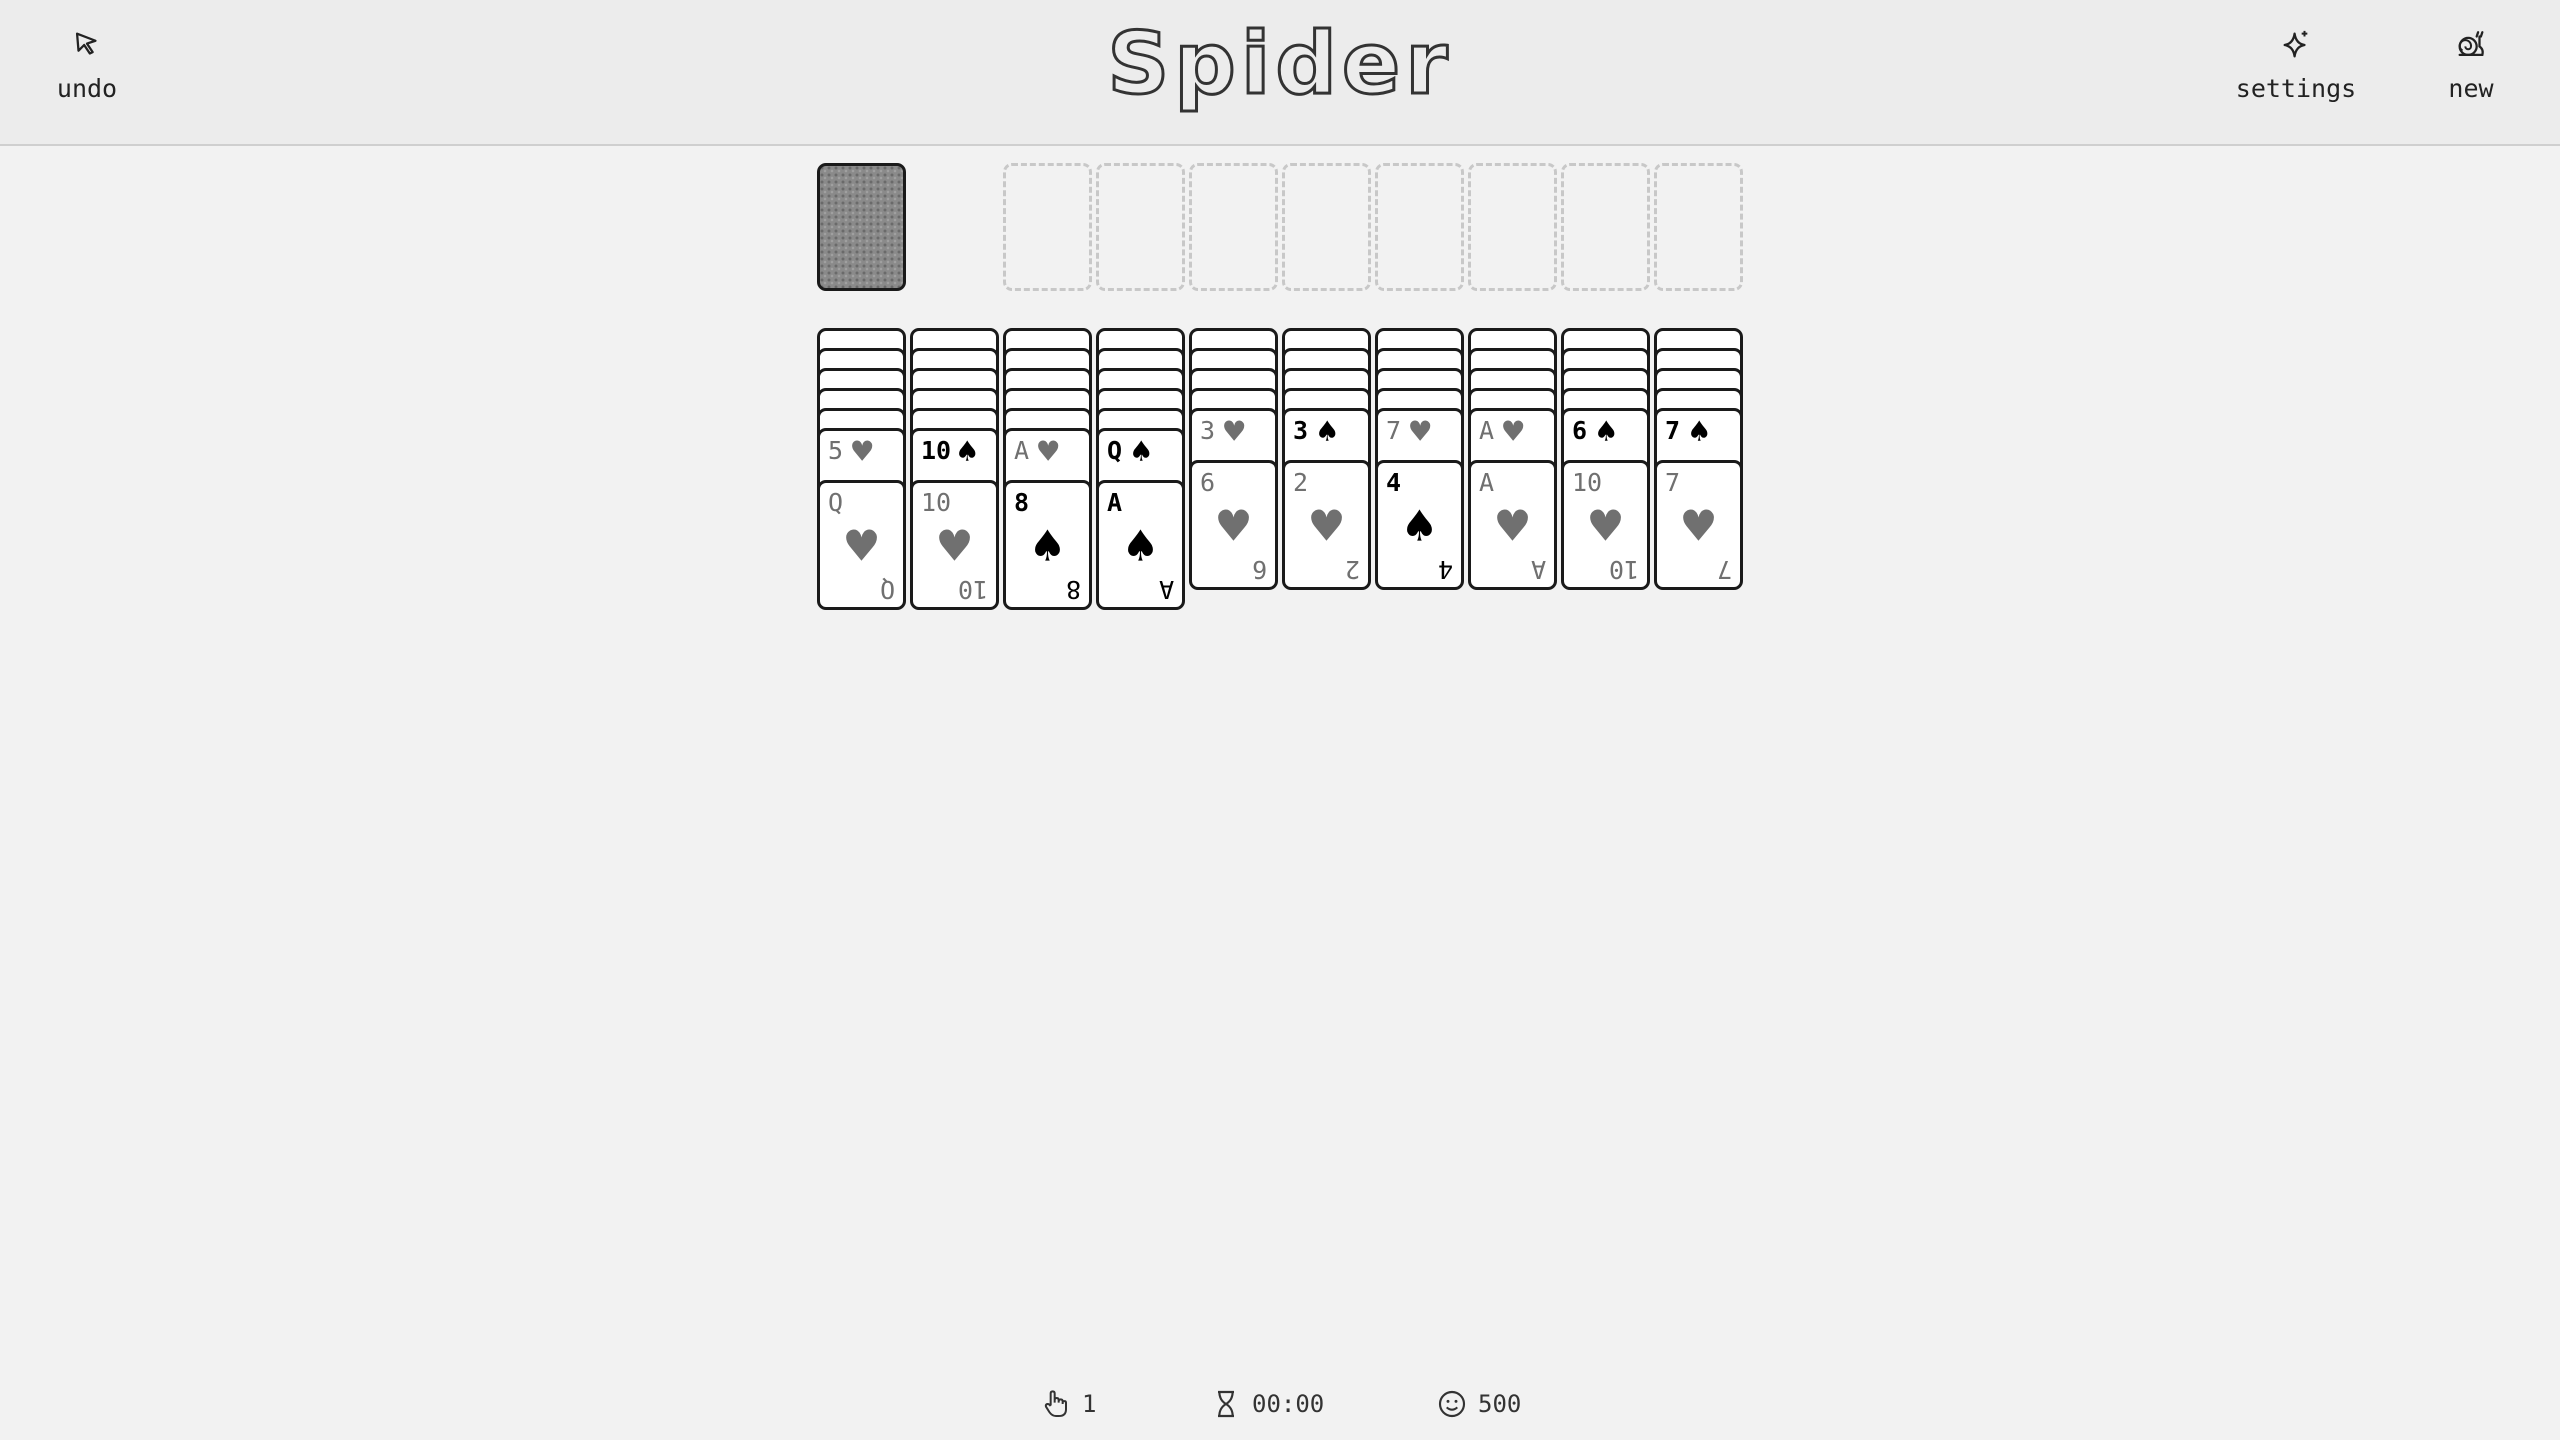 The width and height of the screenshot is (2560, 1440). Describe the element at coordinates (1394, 482) in the screenshot. I see `card-rank: 4` at that location.